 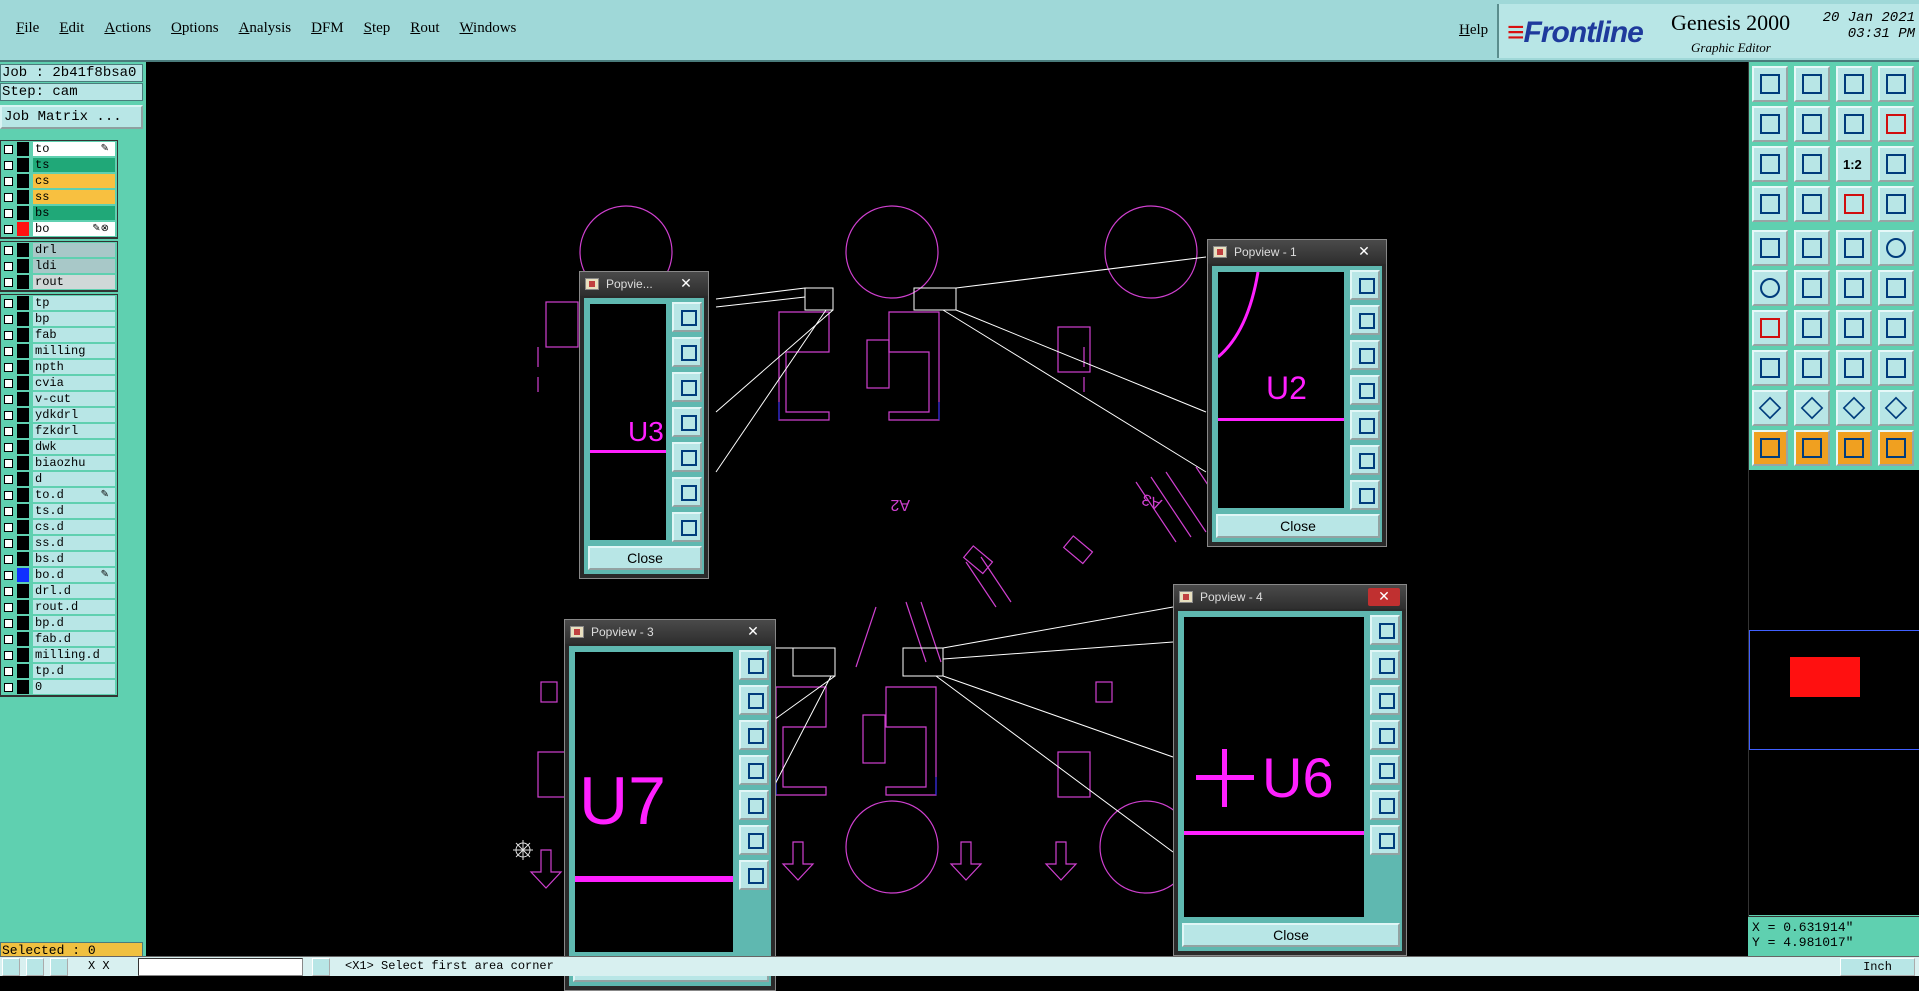 I want to click on layer-name: bp.d, so click(x=74, y=623).